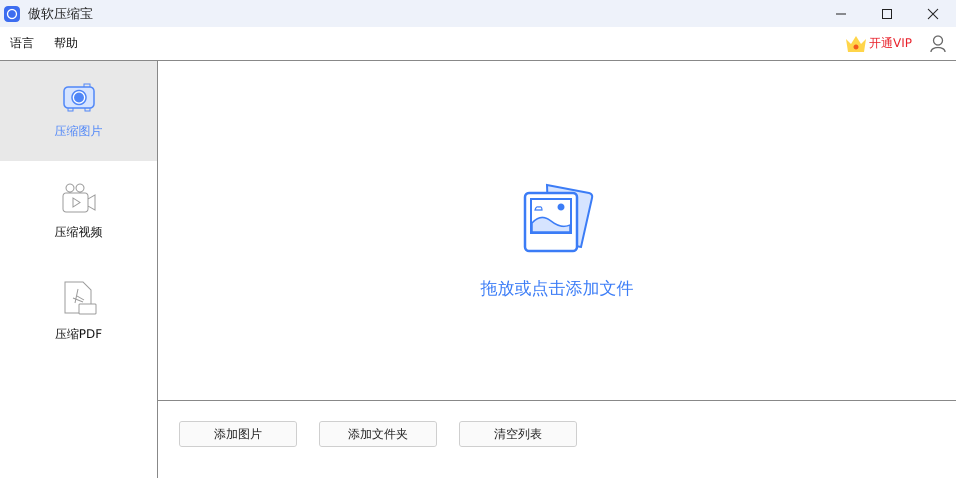 This screenshot has width=956, height=478. I want to click on menu-item: 语言, so click(22, 43).